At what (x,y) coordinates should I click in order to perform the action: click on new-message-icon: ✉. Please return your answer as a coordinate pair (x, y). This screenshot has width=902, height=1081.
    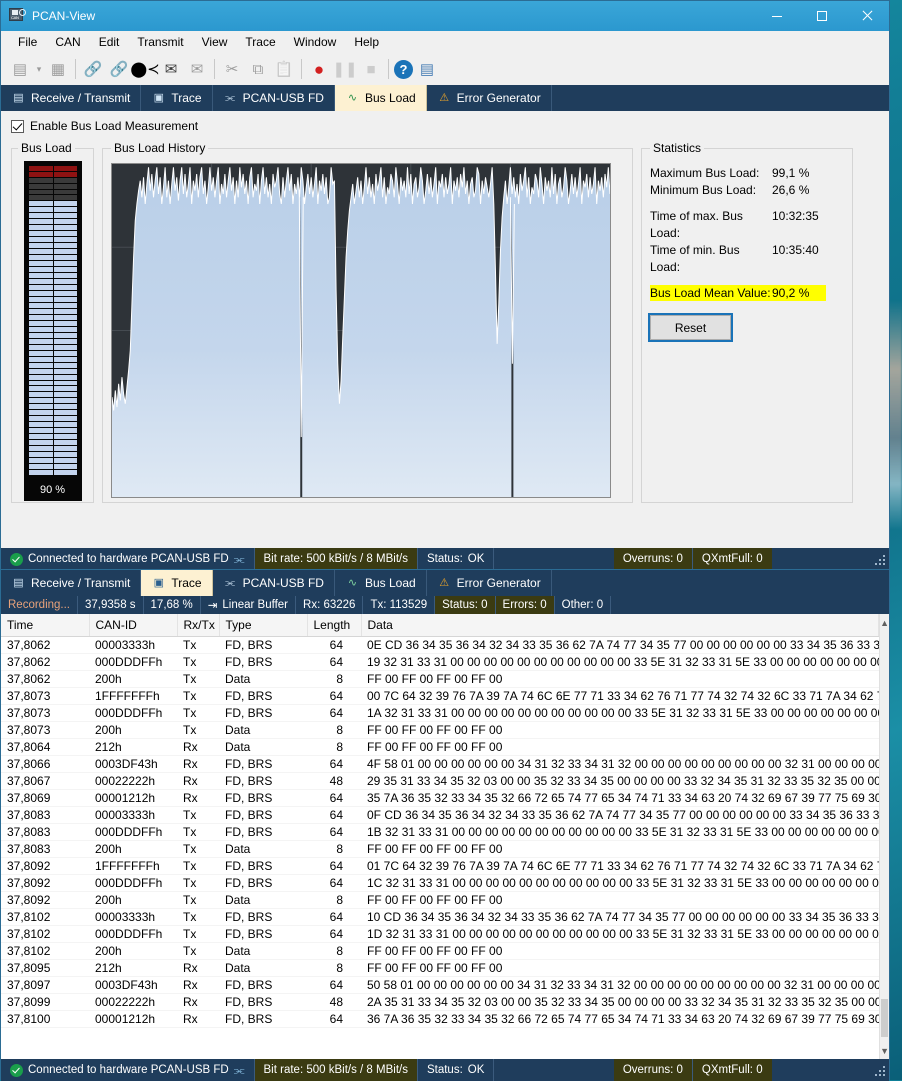
    Looking at the image, I should click on (171, 69).